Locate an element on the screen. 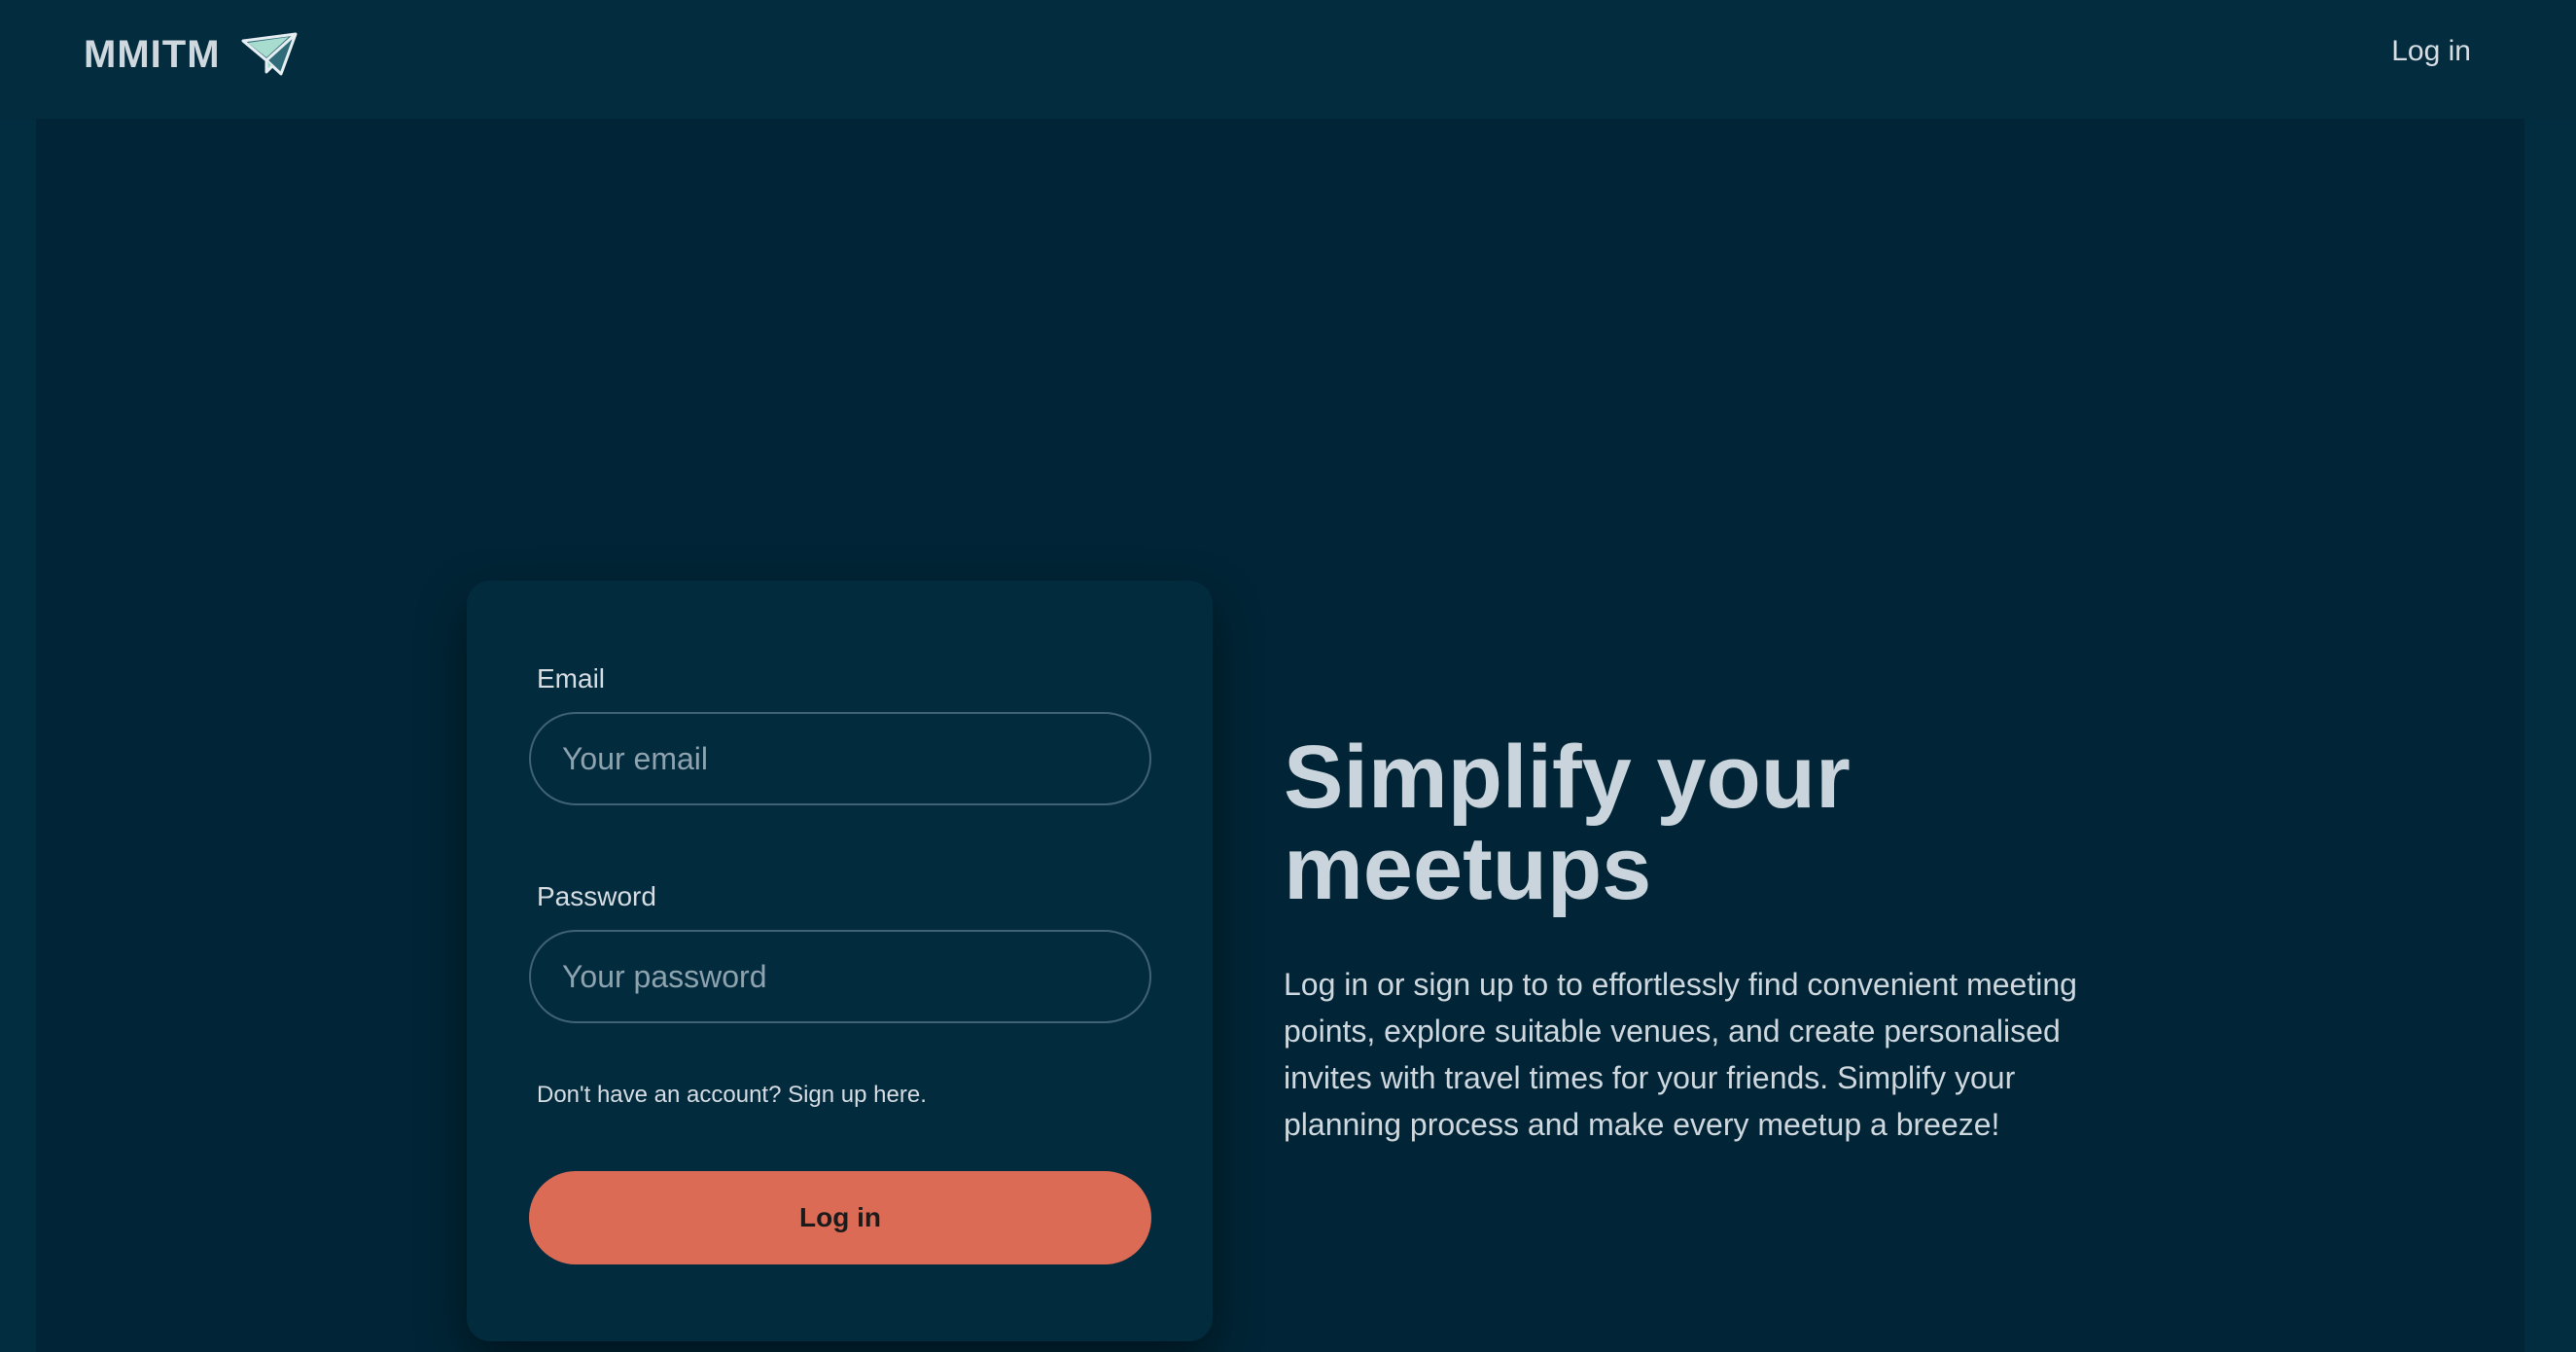  password-field is located at coordinates (840, 976).